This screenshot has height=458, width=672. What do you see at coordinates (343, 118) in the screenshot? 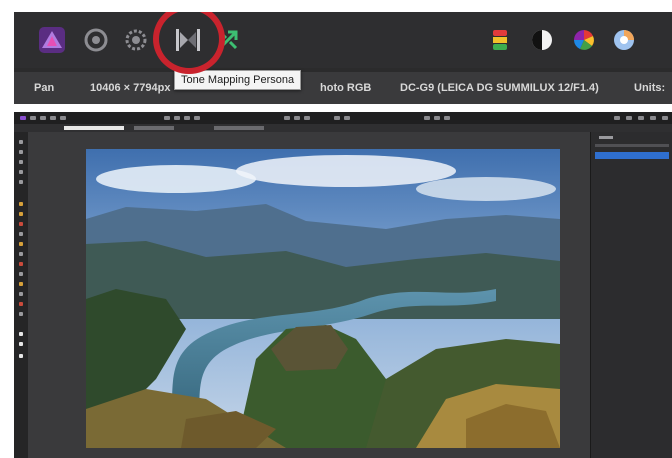
I see `app-toolbar` at bounding box center [343, 118].